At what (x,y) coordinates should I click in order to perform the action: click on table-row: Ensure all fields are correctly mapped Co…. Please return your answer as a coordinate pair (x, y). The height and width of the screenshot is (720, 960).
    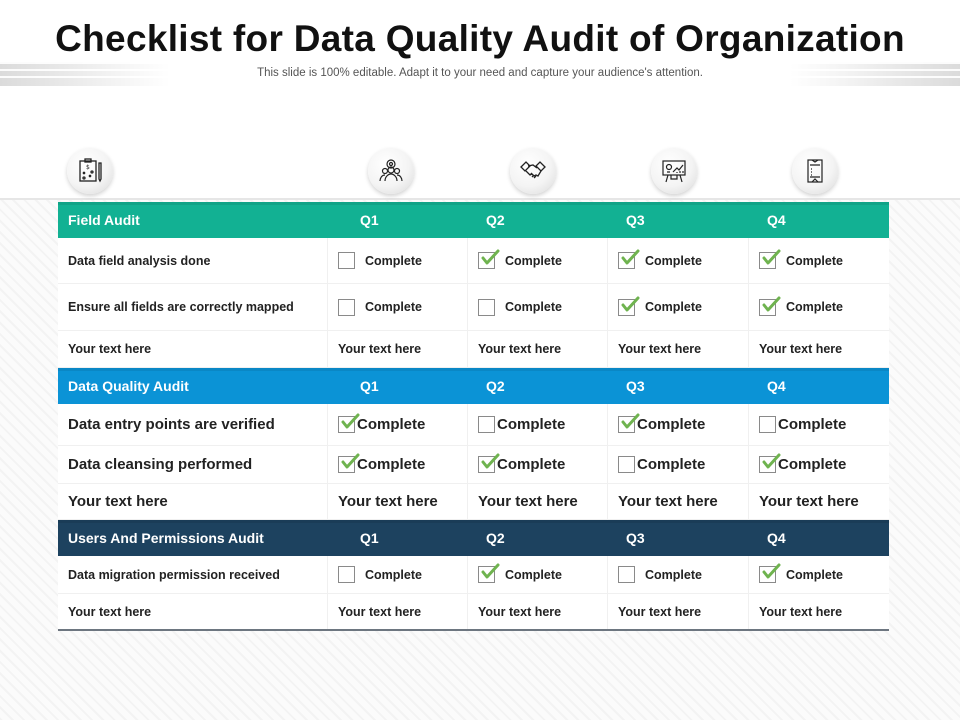
    Looking at the image, I should click on (473, 307).